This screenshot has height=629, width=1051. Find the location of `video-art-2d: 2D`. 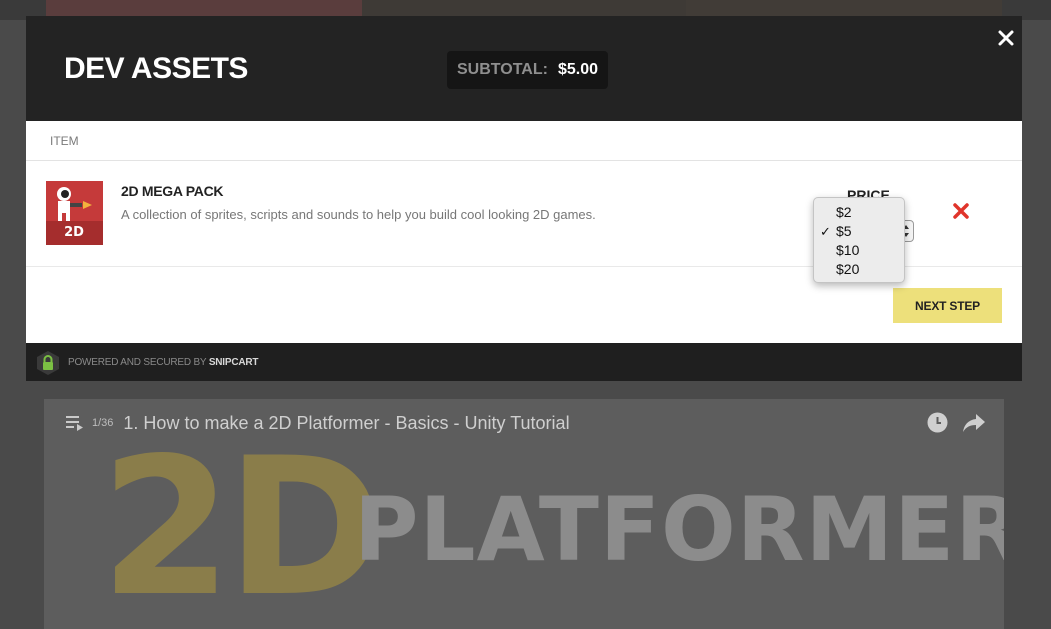

video-art-2d: 2D is located at coordinates (242, 523).